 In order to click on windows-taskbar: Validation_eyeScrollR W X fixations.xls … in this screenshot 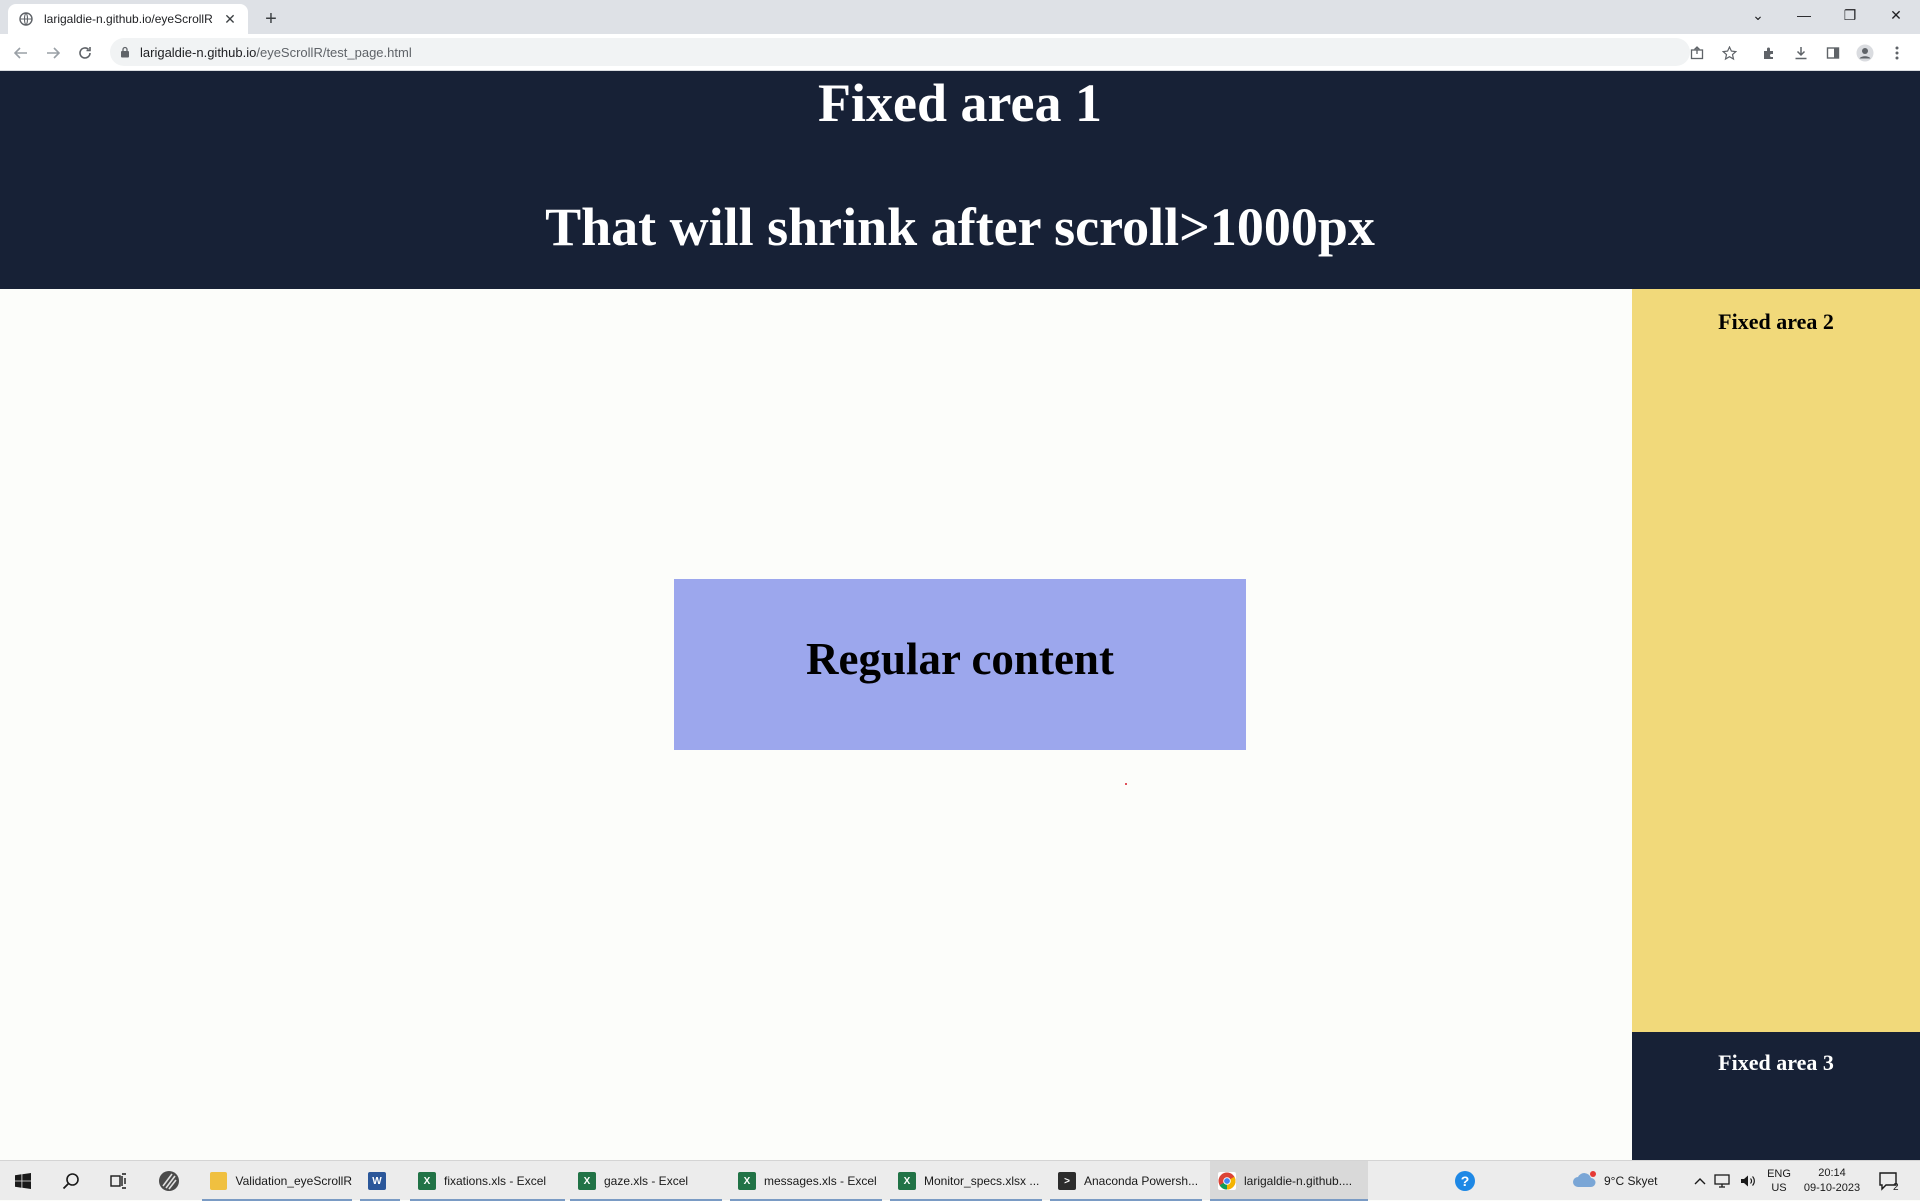, I will do `click(960, 1180)`.